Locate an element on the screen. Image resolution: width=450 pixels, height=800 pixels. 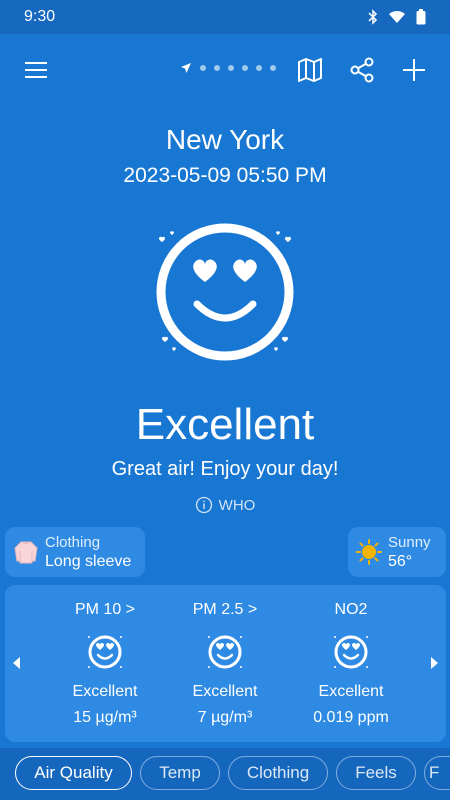
status-icons is located at coordinates (397, 17).